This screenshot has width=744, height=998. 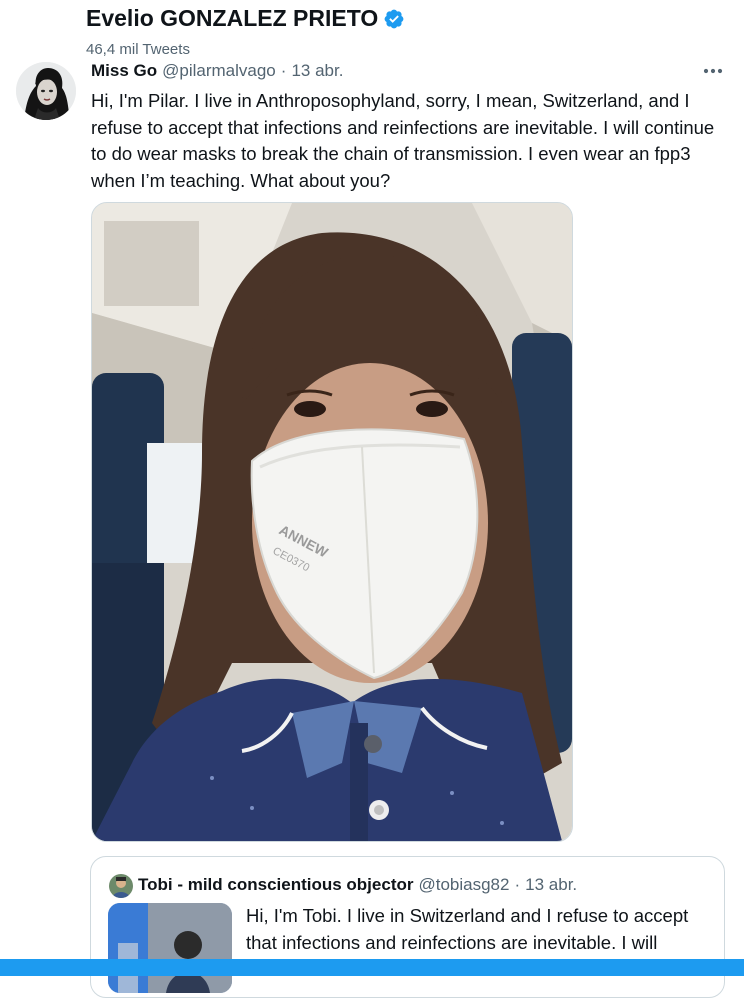 I want to click on more-options-icon, so click(x=713, y=71).